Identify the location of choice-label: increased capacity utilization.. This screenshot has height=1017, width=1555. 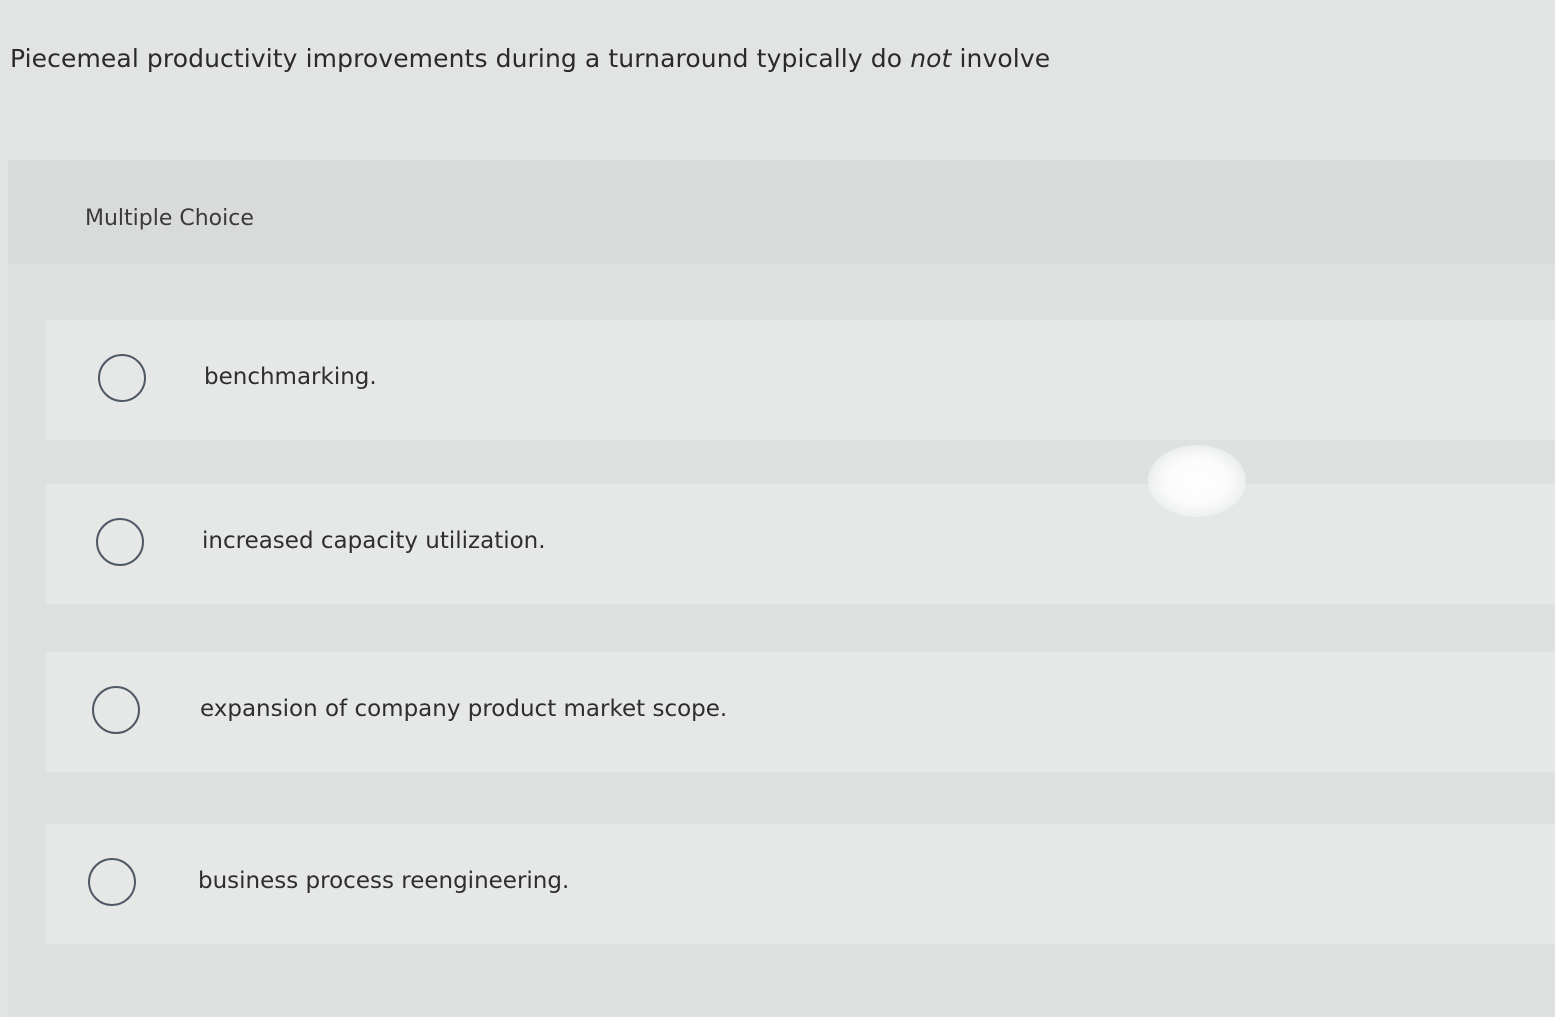
(374, 541).